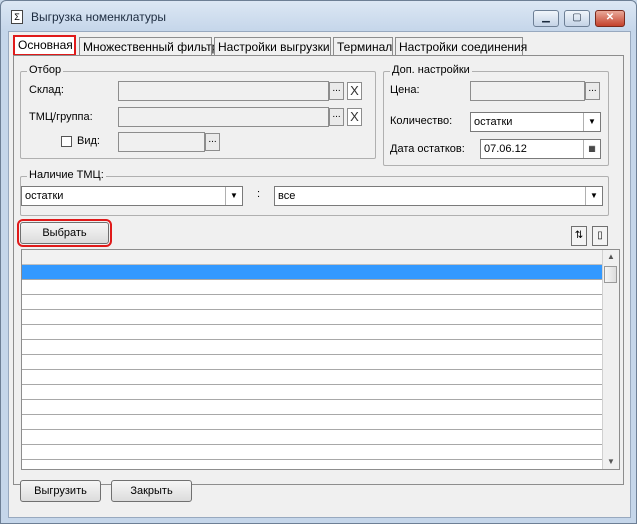 The image size is (637, 524). What do you see at coordinates (66, 141) in the screenshot?
I see `kind-checkbox` at bounding box center [66, 141].